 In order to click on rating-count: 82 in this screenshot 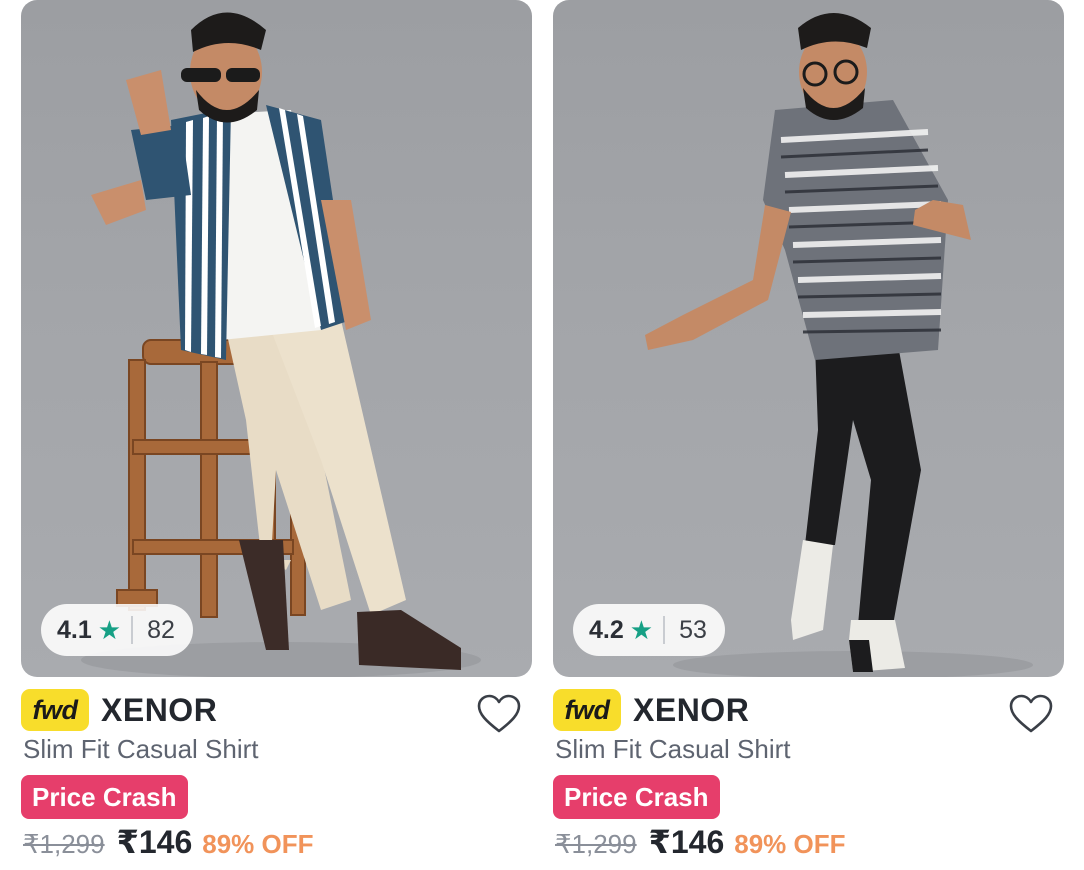, I will do `click(161, 629)`.